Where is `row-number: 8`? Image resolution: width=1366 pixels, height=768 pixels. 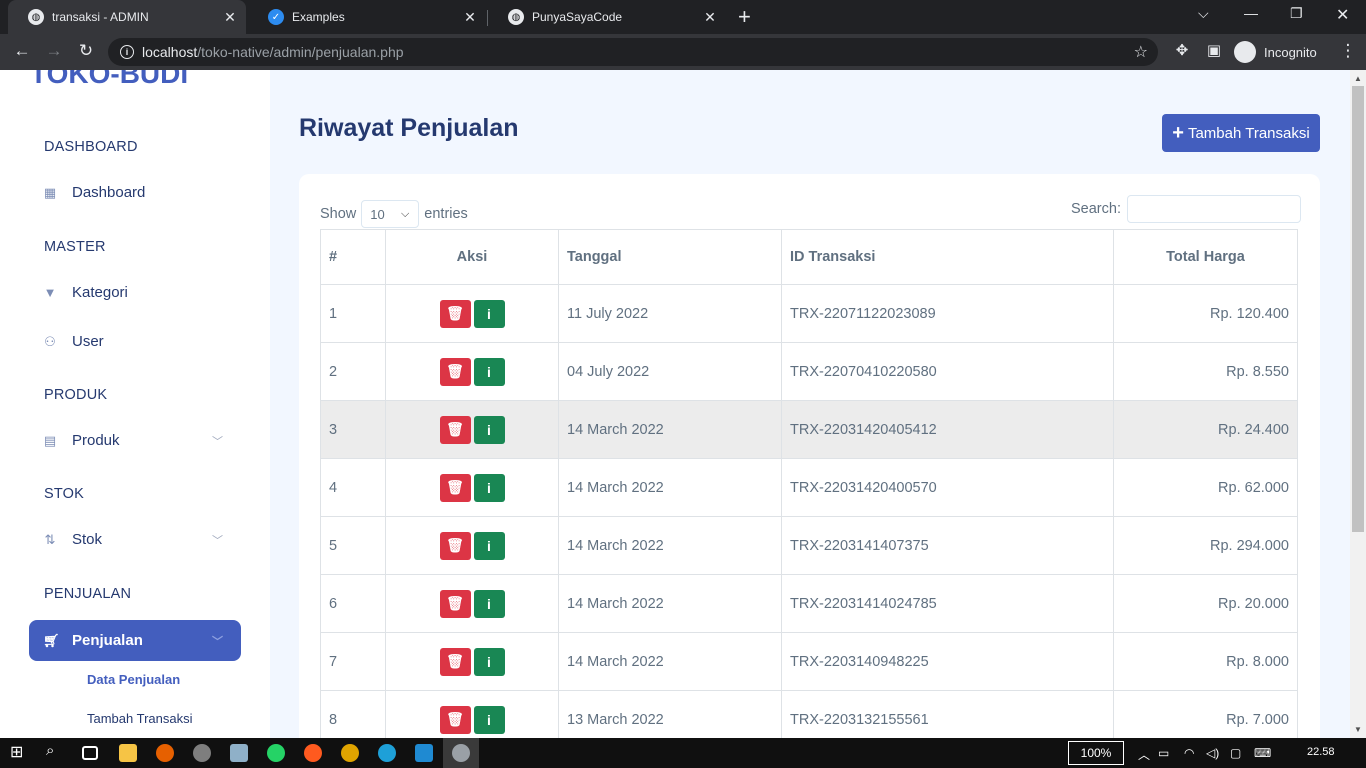 row-number: 8 is located at coordinates (353, 714).